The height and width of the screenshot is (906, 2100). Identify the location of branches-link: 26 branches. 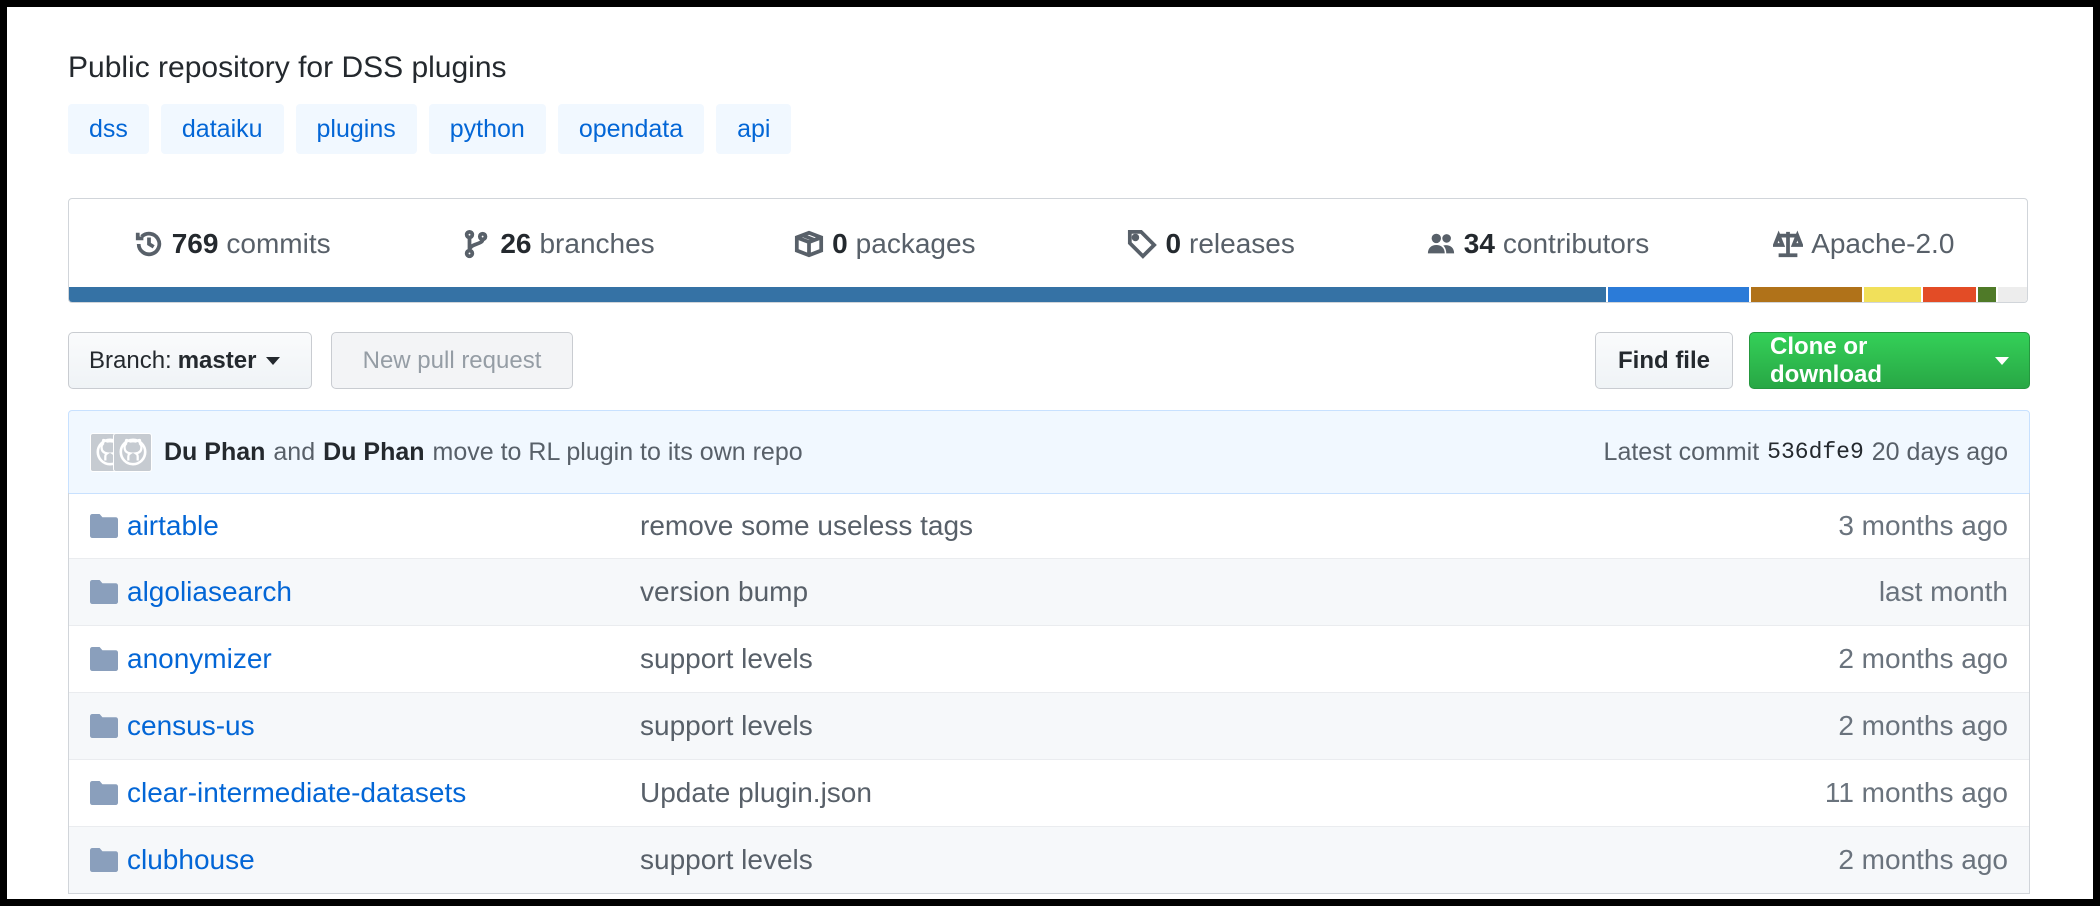
(558, 244).